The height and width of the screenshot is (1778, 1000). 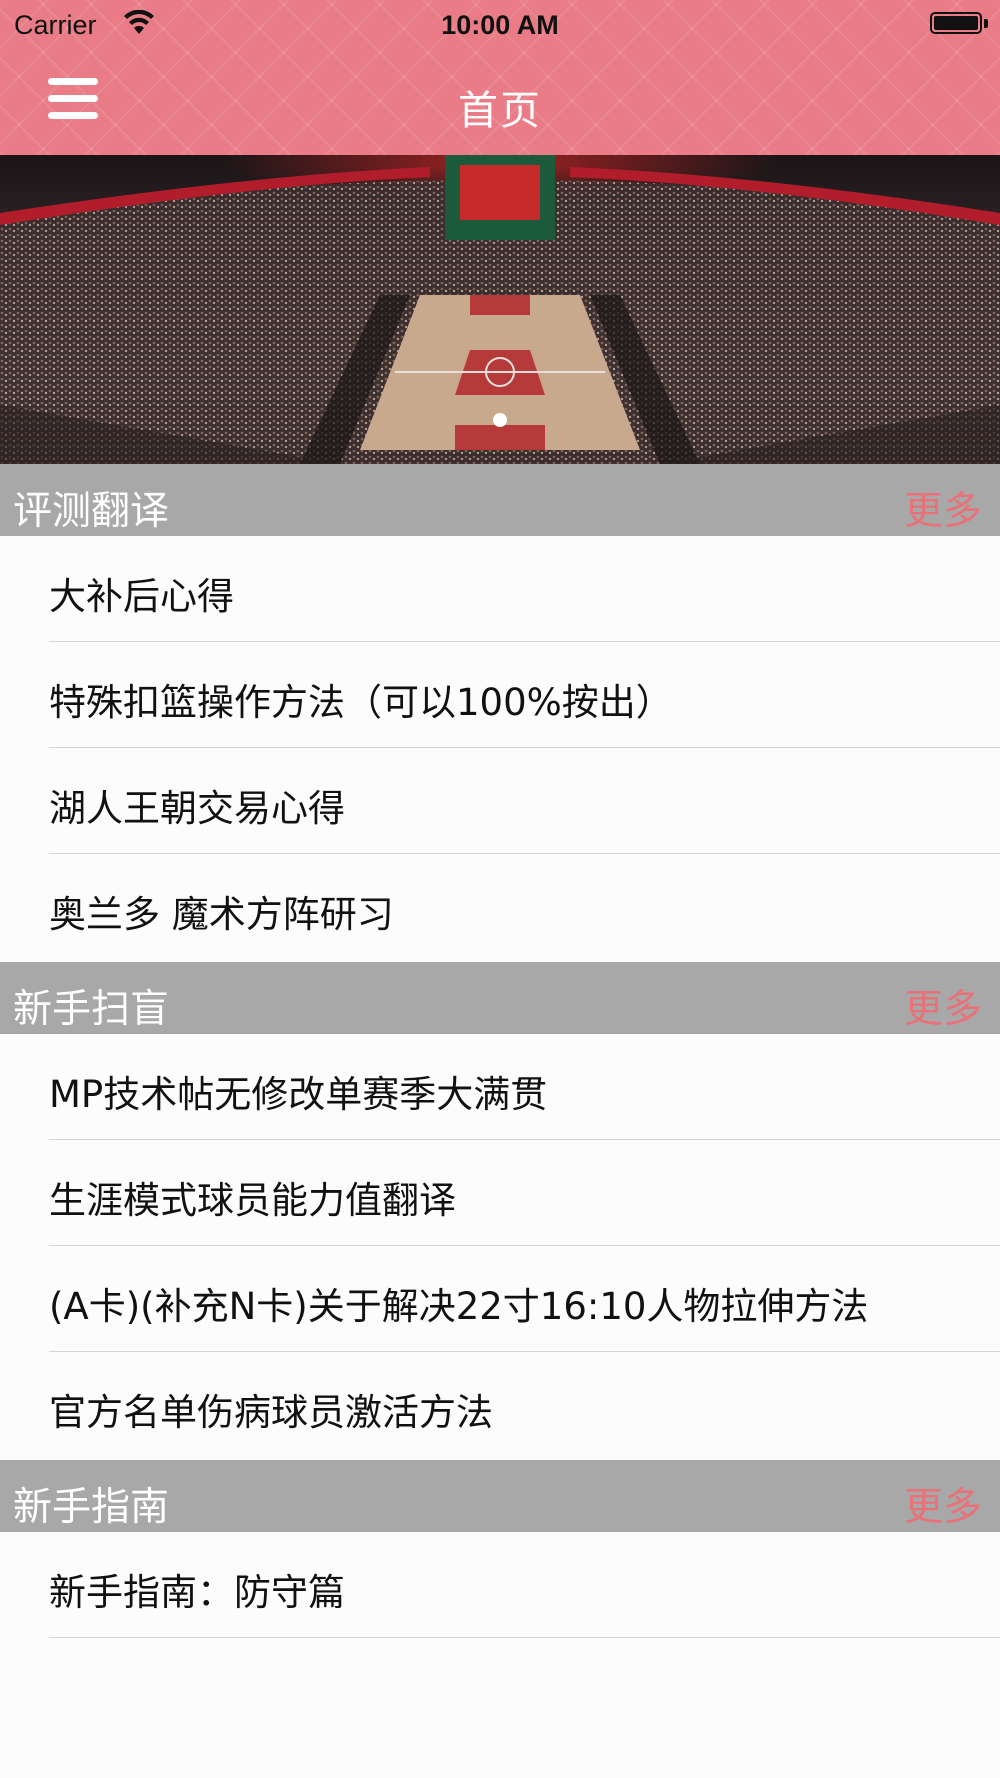 What do you see at coordinates (500, 589) in the screenshot?
I see `list-item: 大补后心得` at bounding box center [500, 589].